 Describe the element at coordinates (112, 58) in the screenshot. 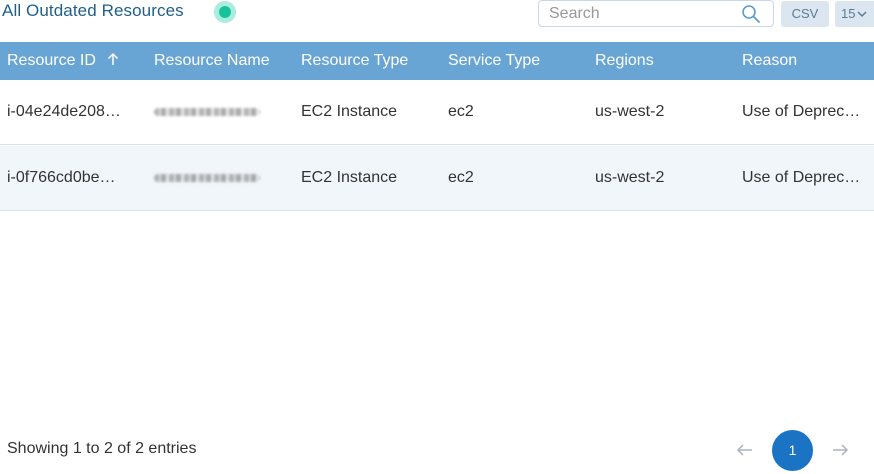

I see `sort-up-icon` at that location.